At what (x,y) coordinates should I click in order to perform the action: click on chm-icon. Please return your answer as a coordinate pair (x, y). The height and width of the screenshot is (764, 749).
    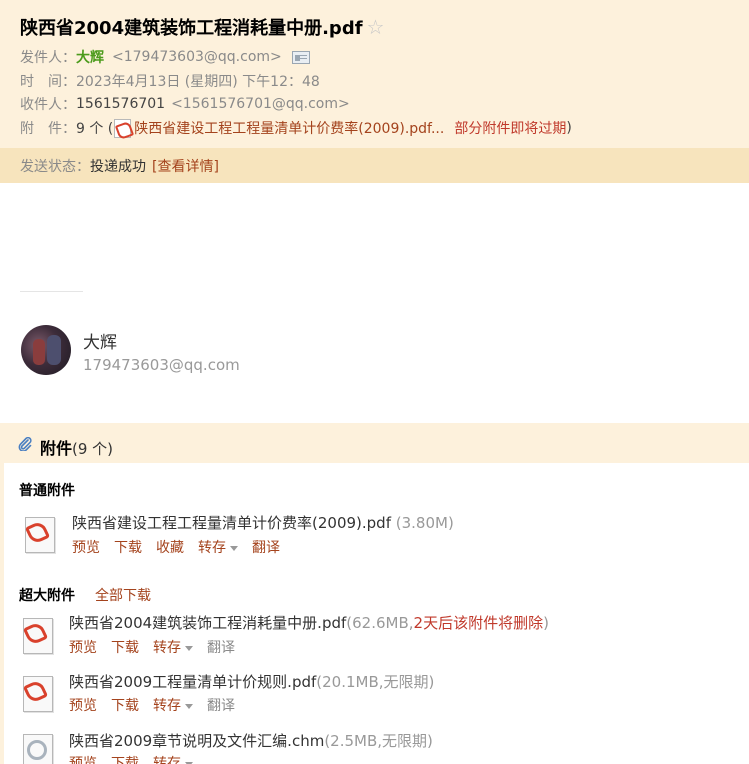
    Looking at the image, I should click on (37, 748).